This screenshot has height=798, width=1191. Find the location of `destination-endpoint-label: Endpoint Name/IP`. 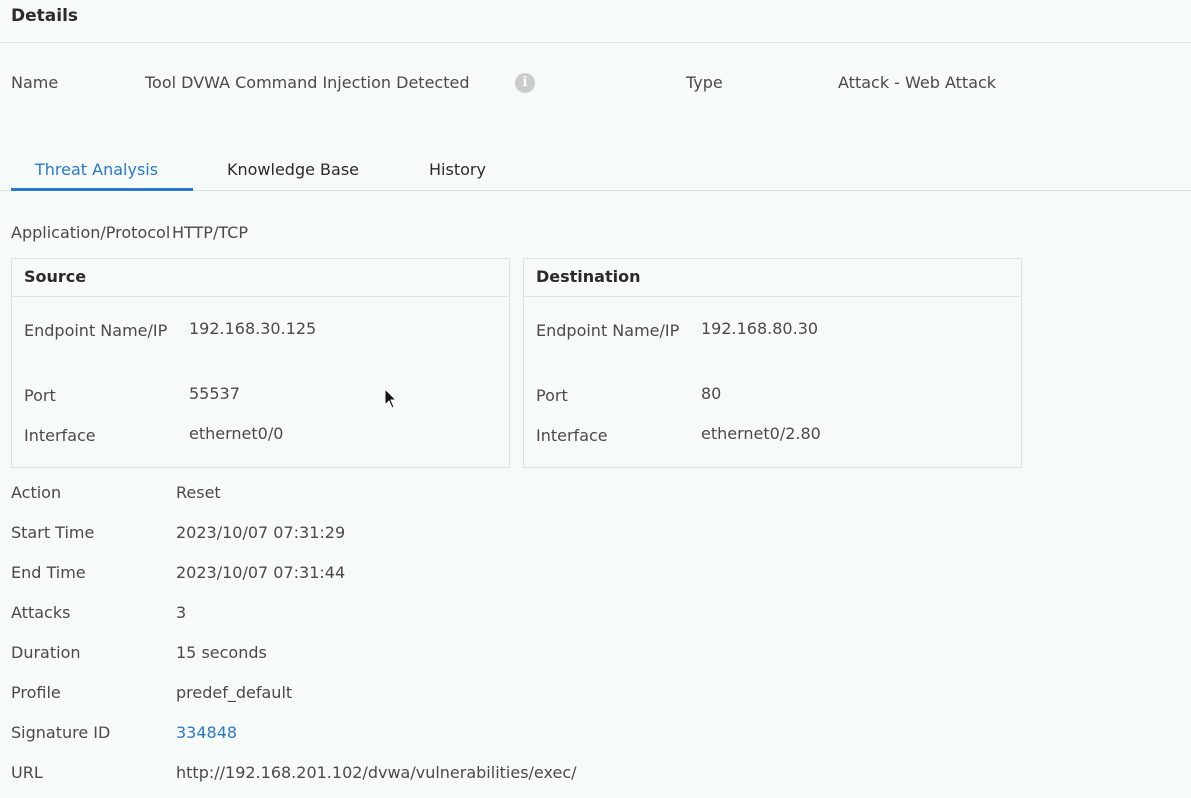

destination-endpoint-label: Endpoint Name/IP is located at coordinates (608, 330).